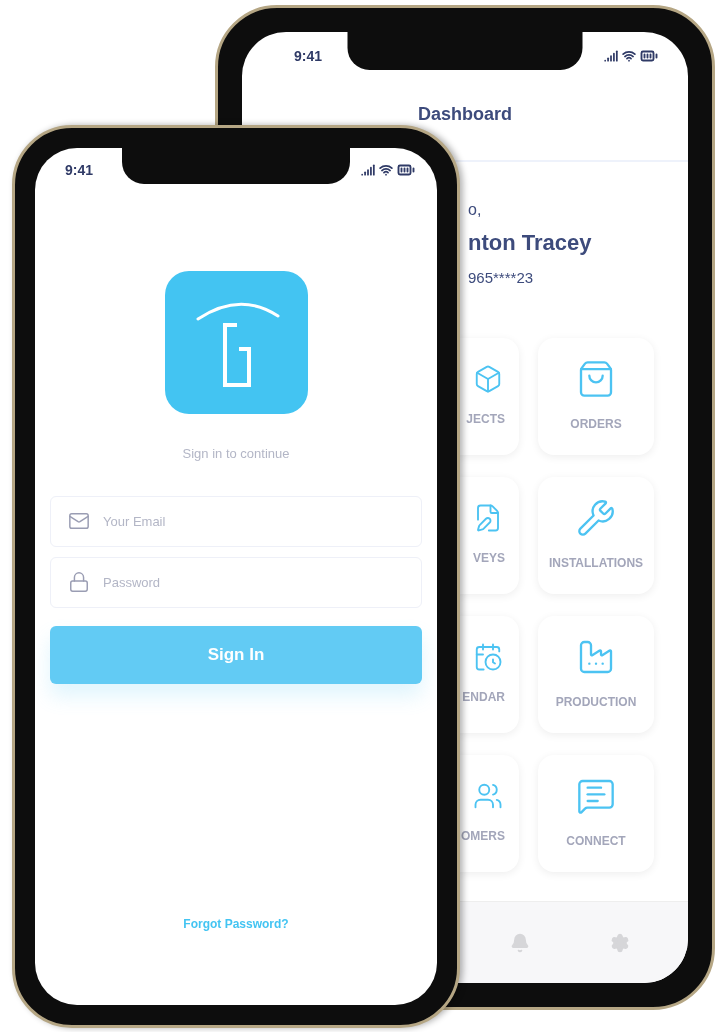  Describe the element at coordinates (236, 924) in the screenshot. I see `forgot-password-link: Forgot Password?` at that location.